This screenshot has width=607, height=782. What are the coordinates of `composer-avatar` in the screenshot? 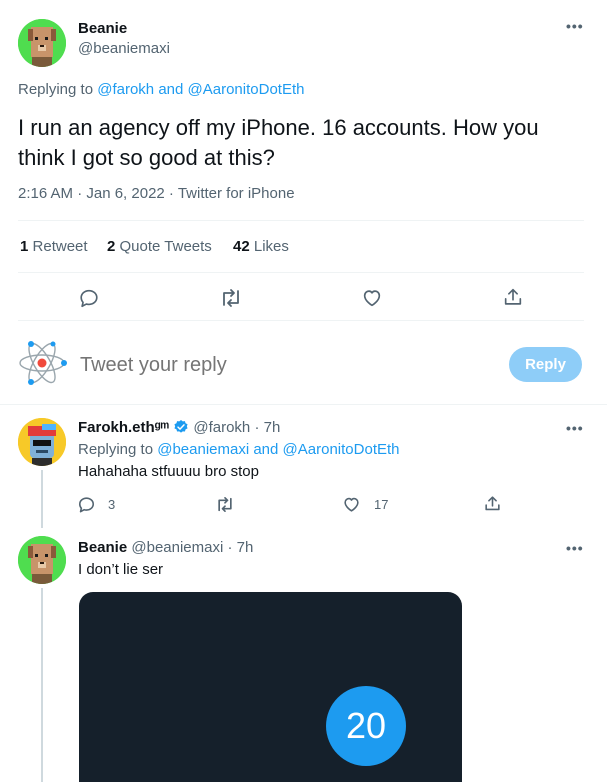 It's located at (42, 363).